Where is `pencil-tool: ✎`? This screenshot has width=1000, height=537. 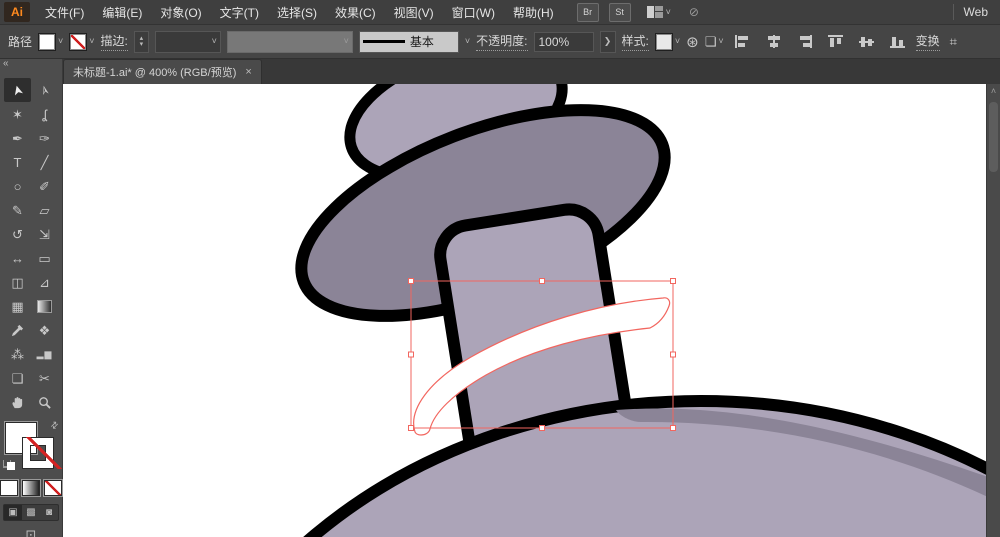 pencil-tool: ✎ is located at coordinates (17, 210).